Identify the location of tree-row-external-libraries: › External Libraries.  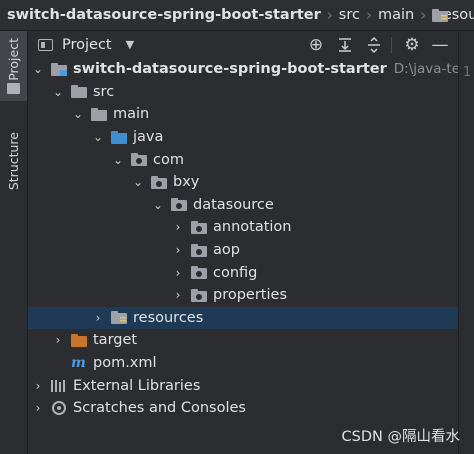
(243, 385).